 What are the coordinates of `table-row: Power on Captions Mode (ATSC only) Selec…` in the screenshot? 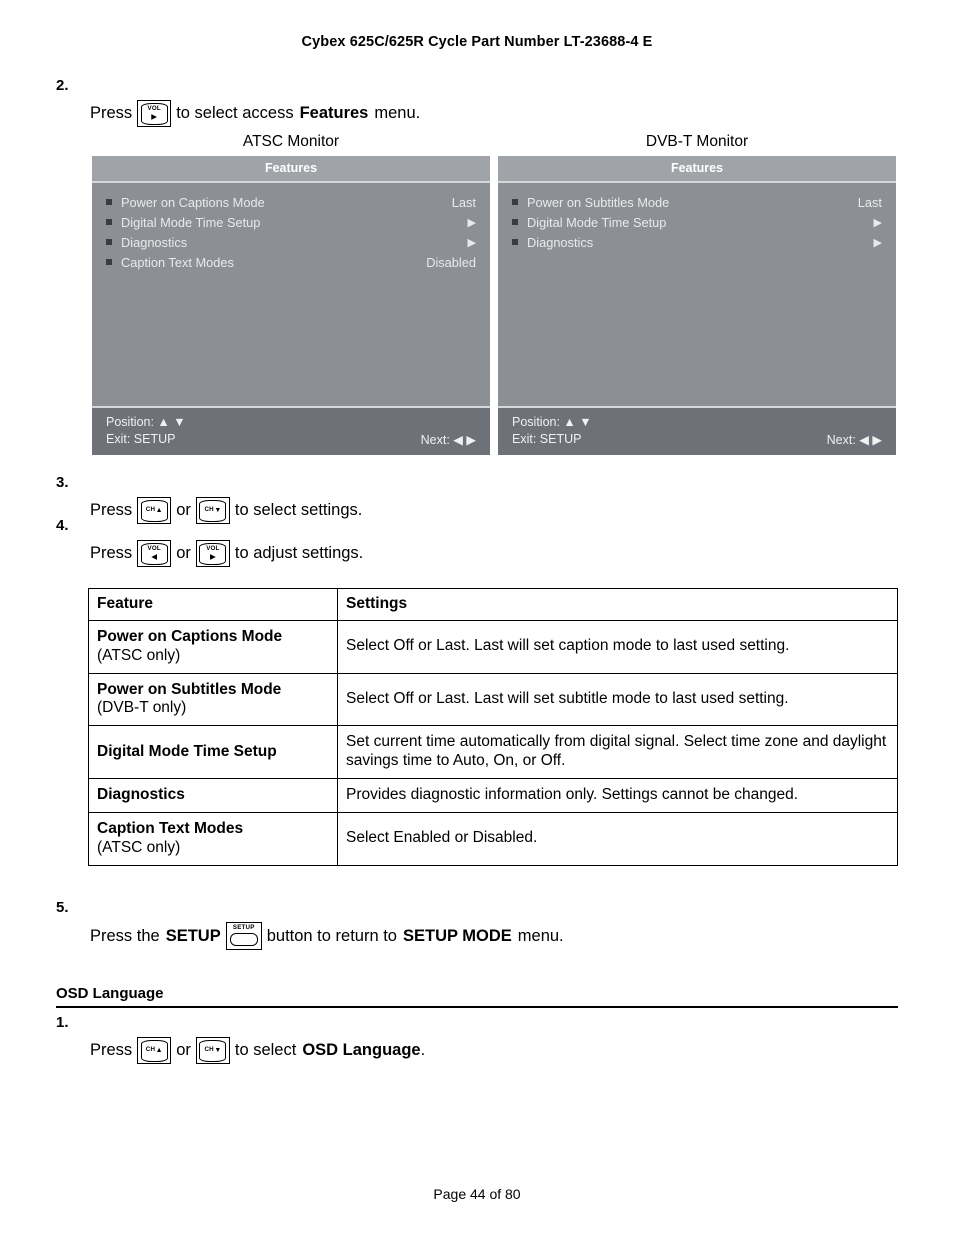 It's located at (493, 647).